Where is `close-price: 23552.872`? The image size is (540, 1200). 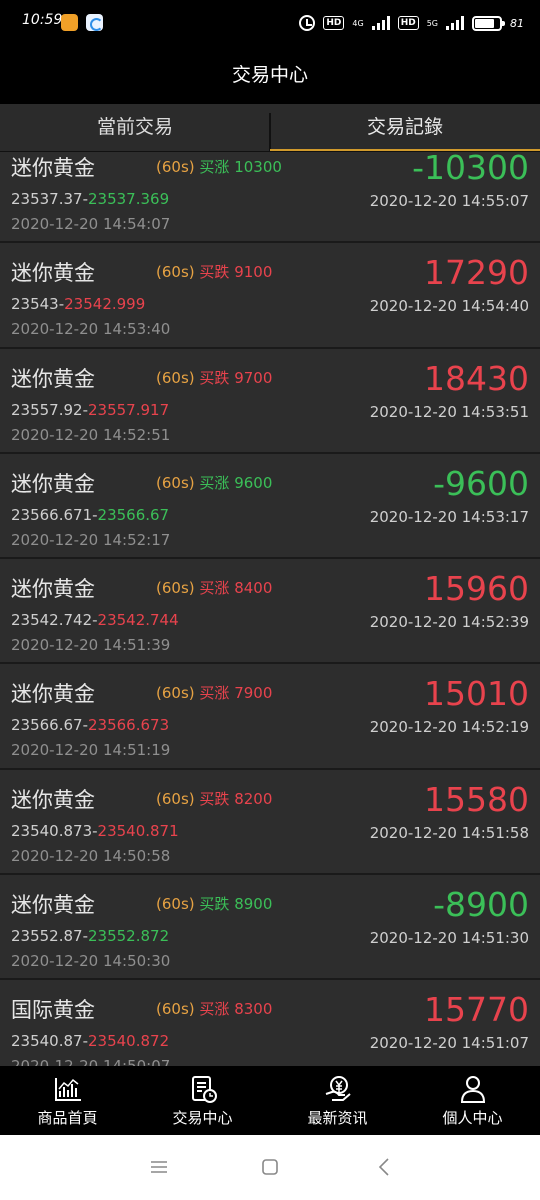 close-price: 23552.872 is located at coordinates (129, 936).